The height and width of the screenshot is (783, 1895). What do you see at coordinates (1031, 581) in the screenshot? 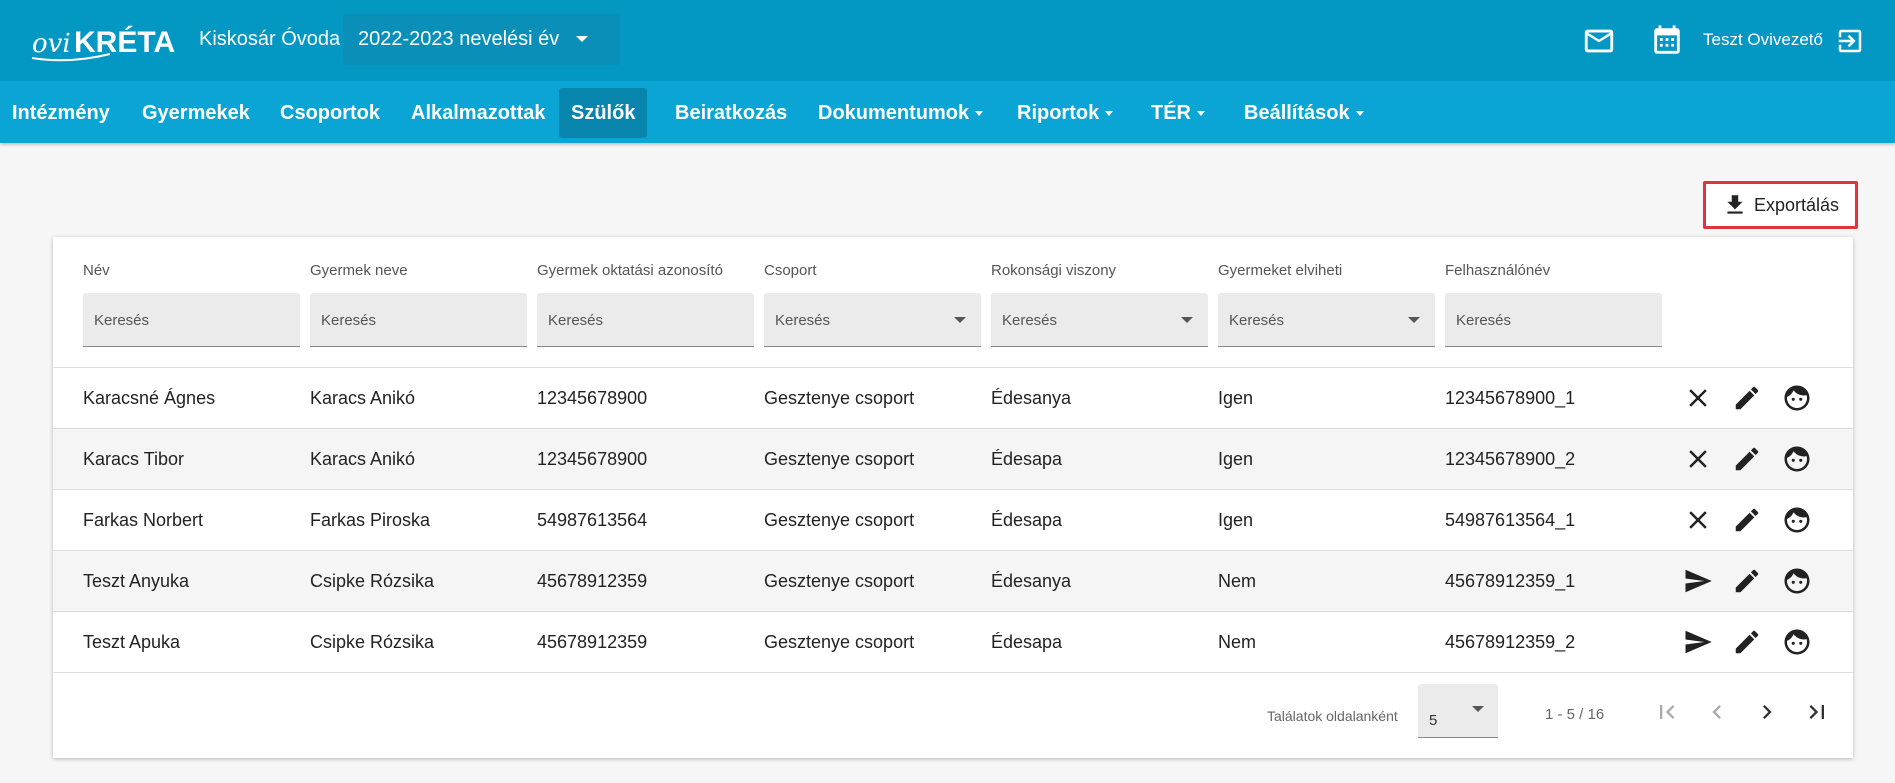
I see `table-cell: Édesanya` at bounding box center [1031, 581].